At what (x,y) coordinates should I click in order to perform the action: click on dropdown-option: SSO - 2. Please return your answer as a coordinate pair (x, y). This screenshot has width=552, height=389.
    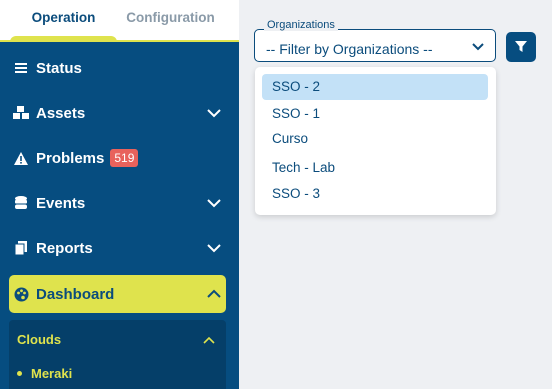
    Looking at the image, I should click on (375, 87).